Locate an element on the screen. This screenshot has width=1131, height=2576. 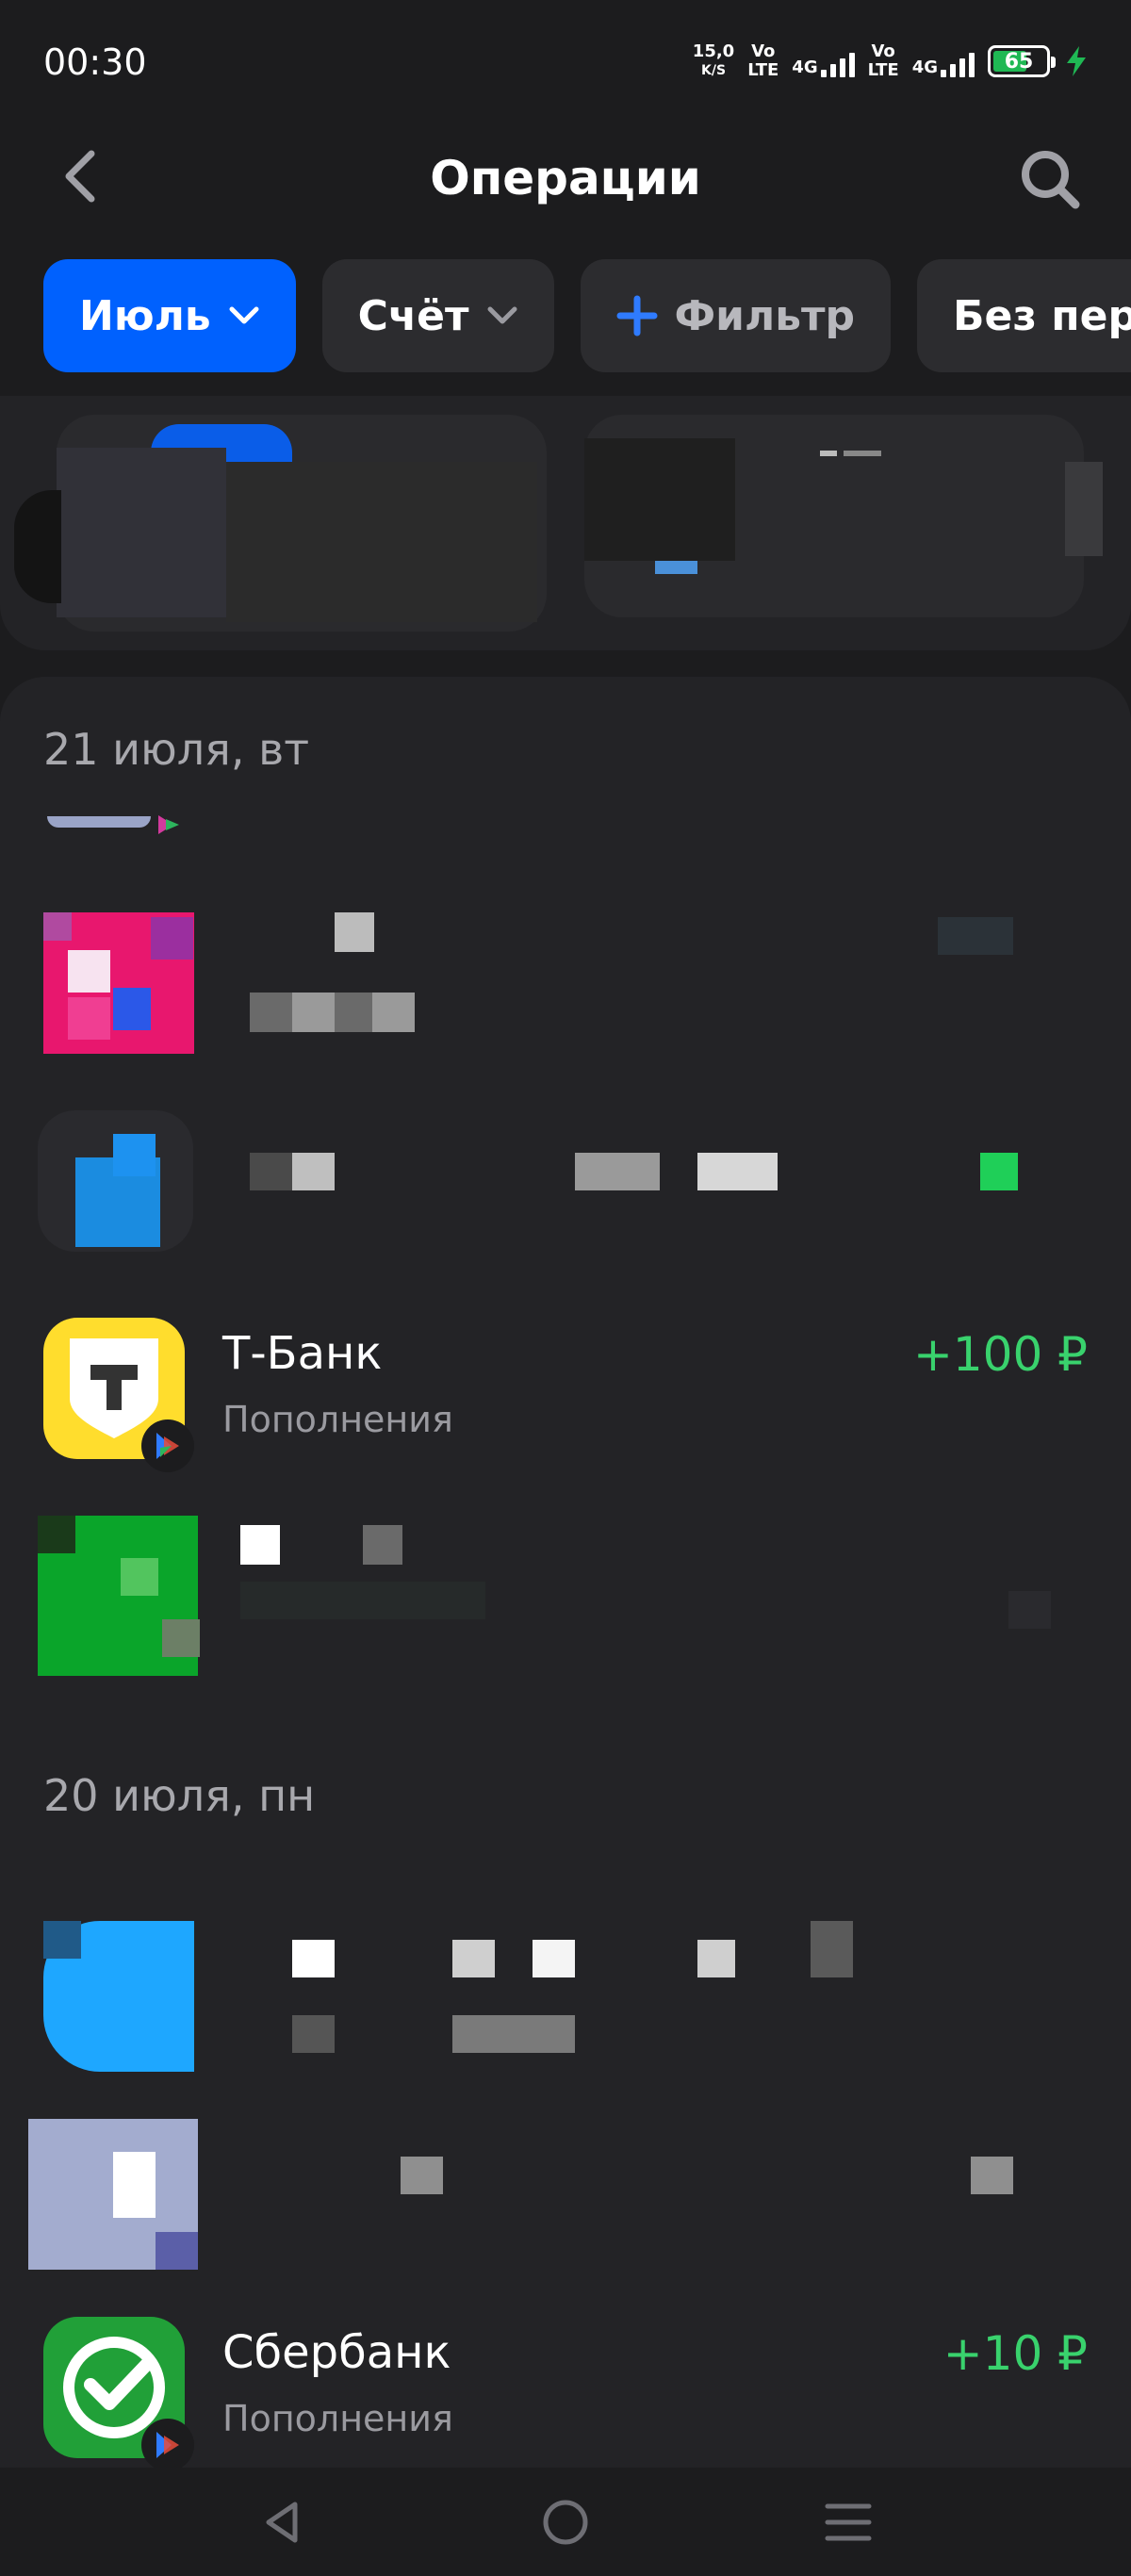
search-icon is located at coordinates (1051, 180).